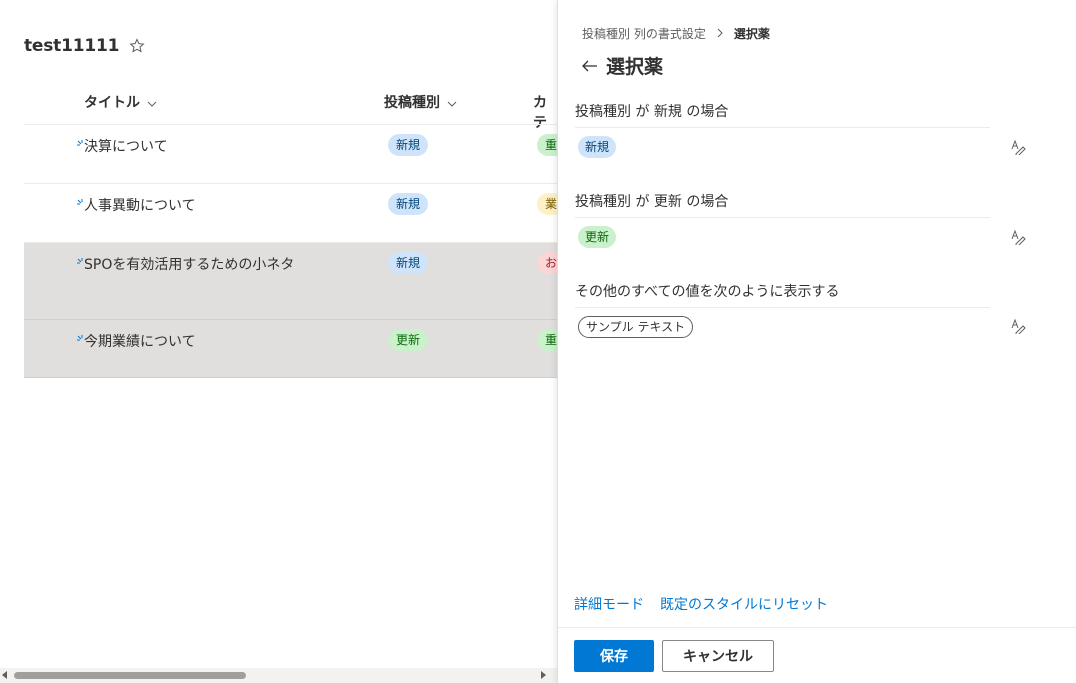 Image resolution: width=1076 pixels, height=683 pixels. I want to click on column-header-type-label: 投稿種別, so click(412, 103).